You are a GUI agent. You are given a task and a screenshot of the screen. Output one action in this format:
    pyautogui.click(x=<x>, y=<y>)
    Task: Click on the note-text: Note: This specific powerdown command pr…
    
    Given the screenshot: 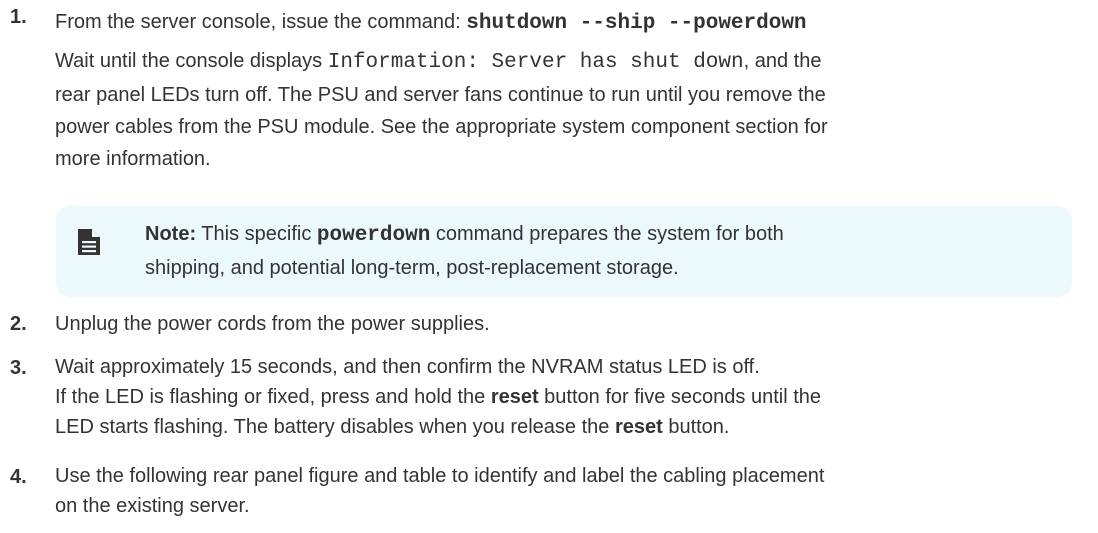 What is the action you would take?
    pyautogui.click(x=595, y=251)
    